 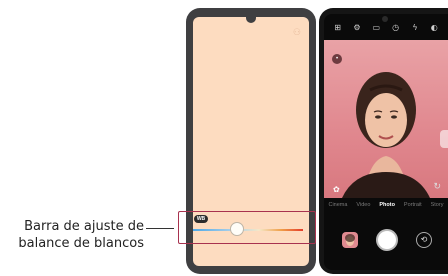 I want to click on ratio-icon: ▭, so click(x=376, y=27).